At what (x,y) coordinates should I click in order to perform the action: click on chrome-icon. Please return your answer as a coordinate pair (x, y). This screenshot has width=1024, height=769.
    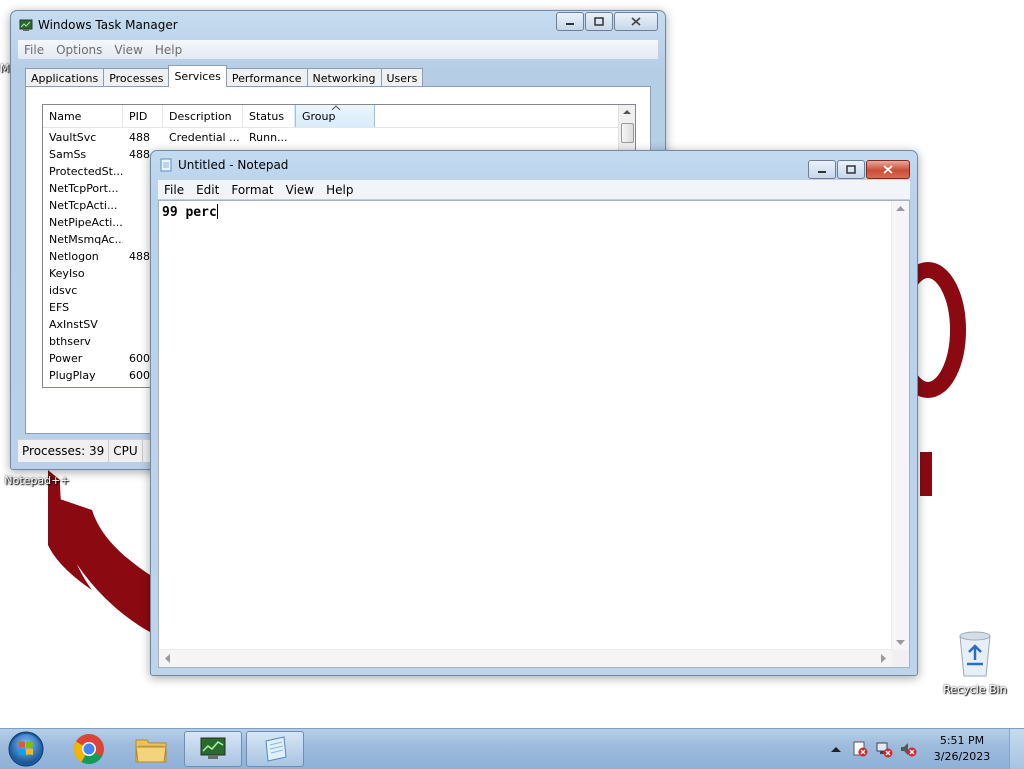
    Looking at the image, I should click on (88, 749).